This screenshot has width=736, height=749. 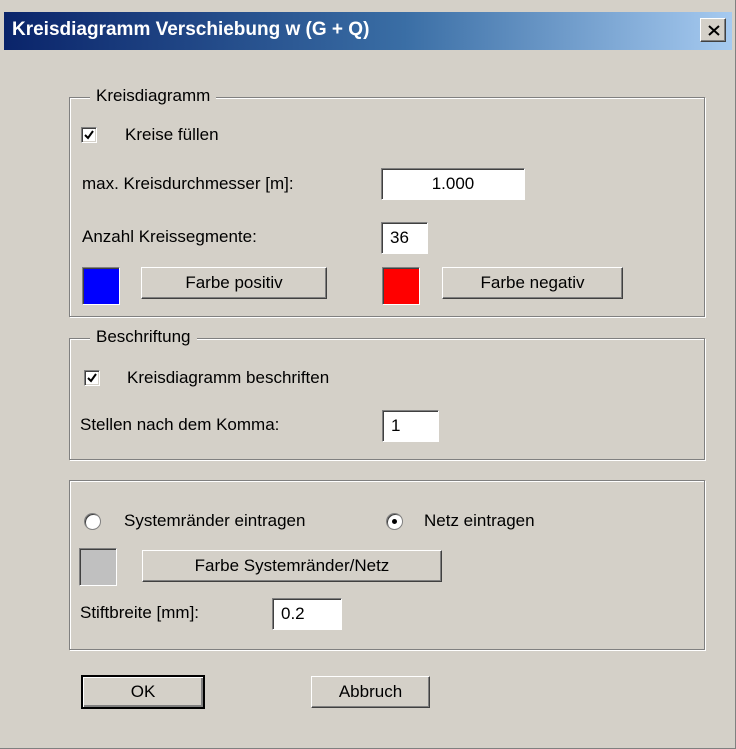 I want to click on decimals-field, so click(x=410, y=426).